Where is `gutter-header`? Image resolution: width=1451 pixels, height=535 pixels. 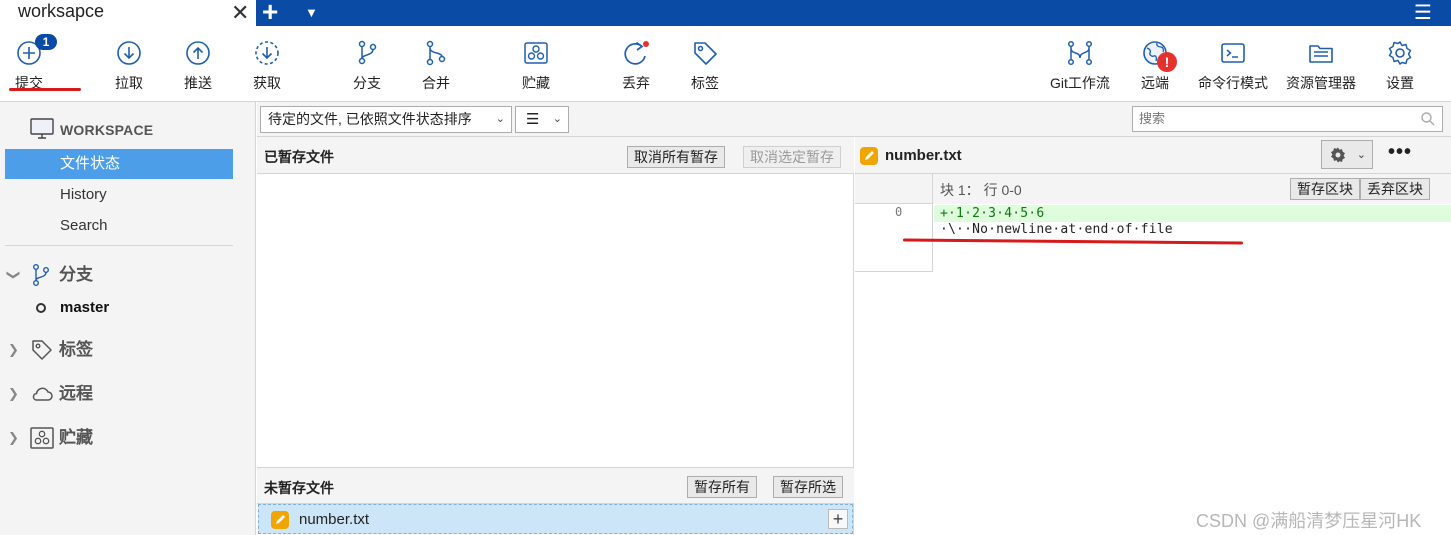
gutter-header is located at coordinates (894, 189).